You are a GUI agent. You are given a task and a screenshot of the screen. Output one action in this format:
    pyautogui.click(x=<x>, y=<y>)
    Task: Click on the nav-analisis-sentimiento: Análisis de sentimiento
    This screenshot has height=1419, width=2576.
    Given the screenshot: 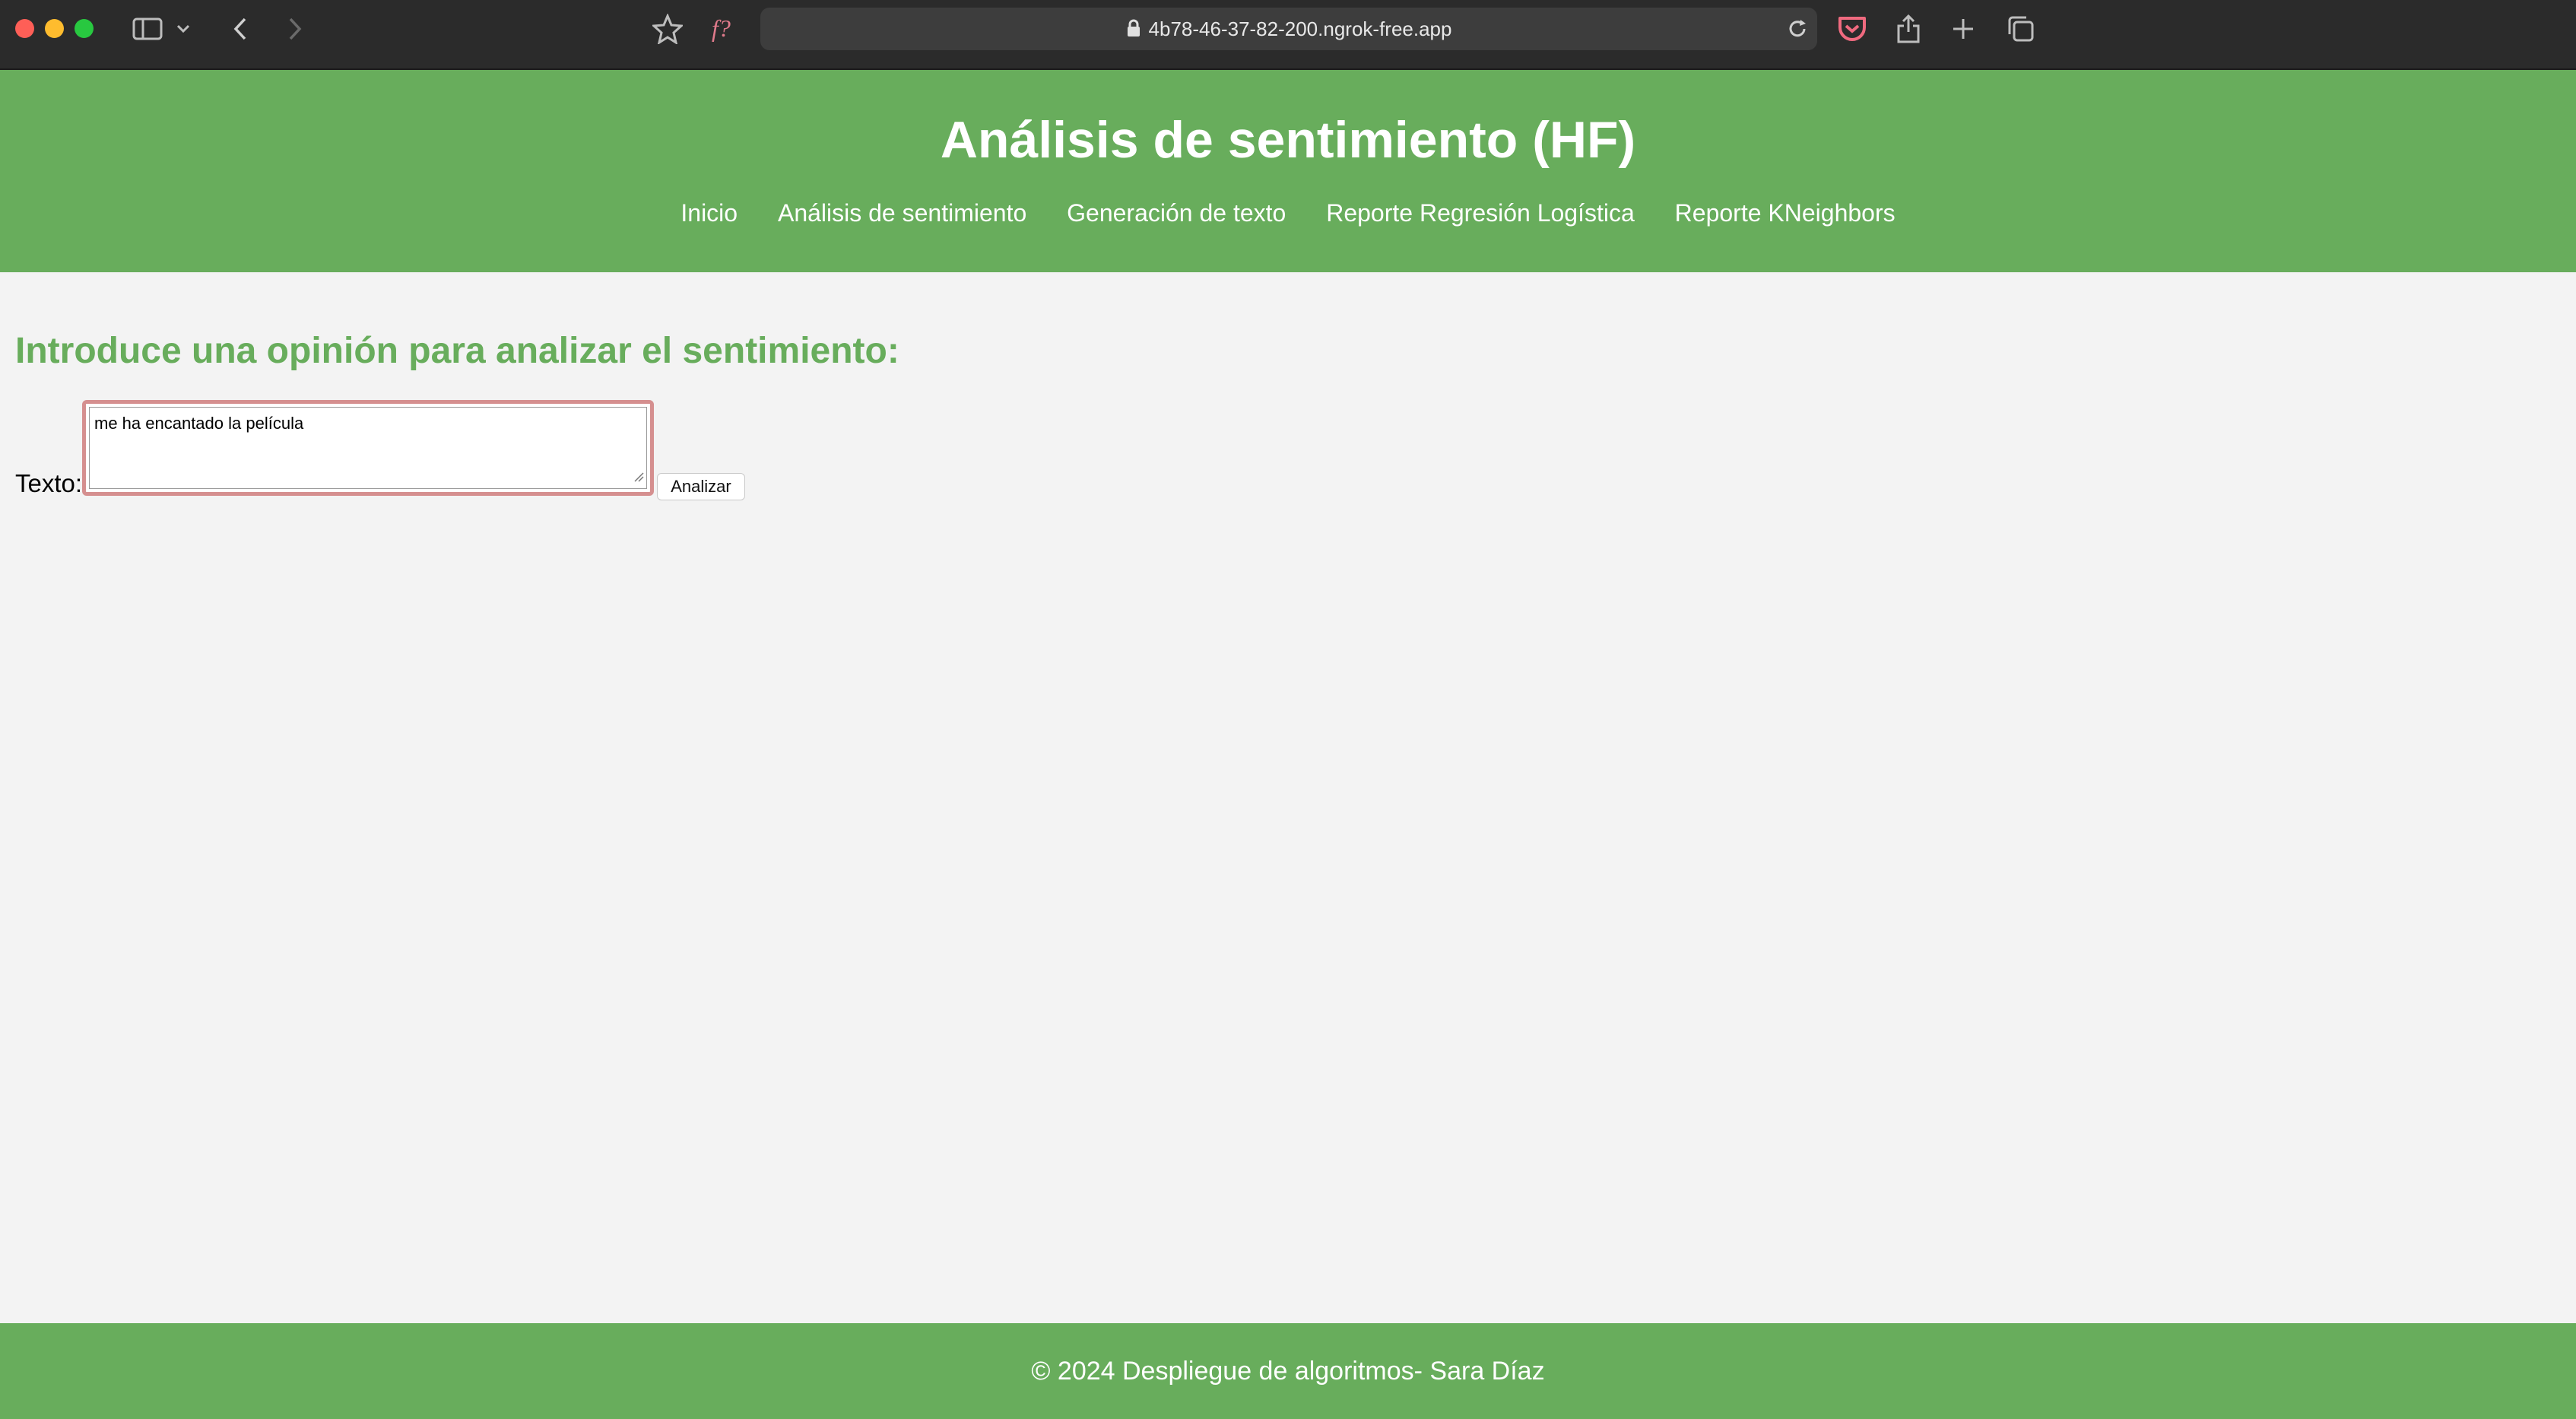 What is the action you would take?
    pyautogui.click(x=902, y=213)
    